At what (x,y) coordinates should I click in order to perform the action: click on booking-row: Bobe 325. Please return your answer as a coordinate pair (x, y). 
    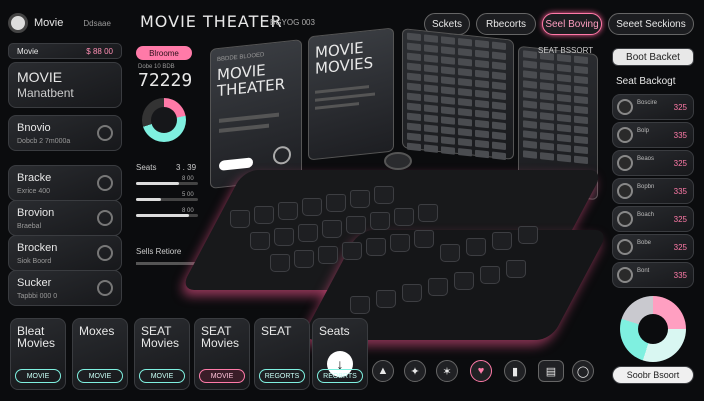
    Looking at the image, I should click on (653, 247).